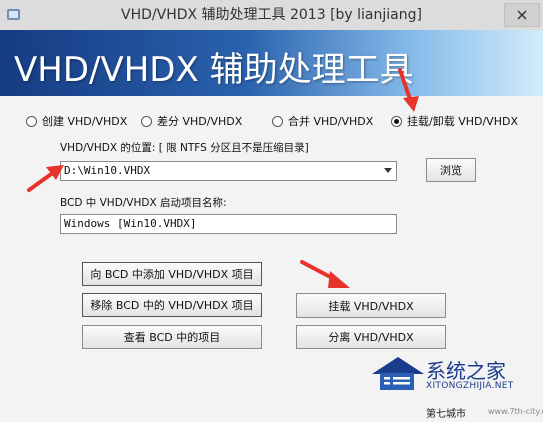 This screenshot has width=543, height=422. What do you see at coordinates (446, 414) in the screenshot?
I see `watermark-secondary-name: 第七城市` at bounding box center [446, 414].